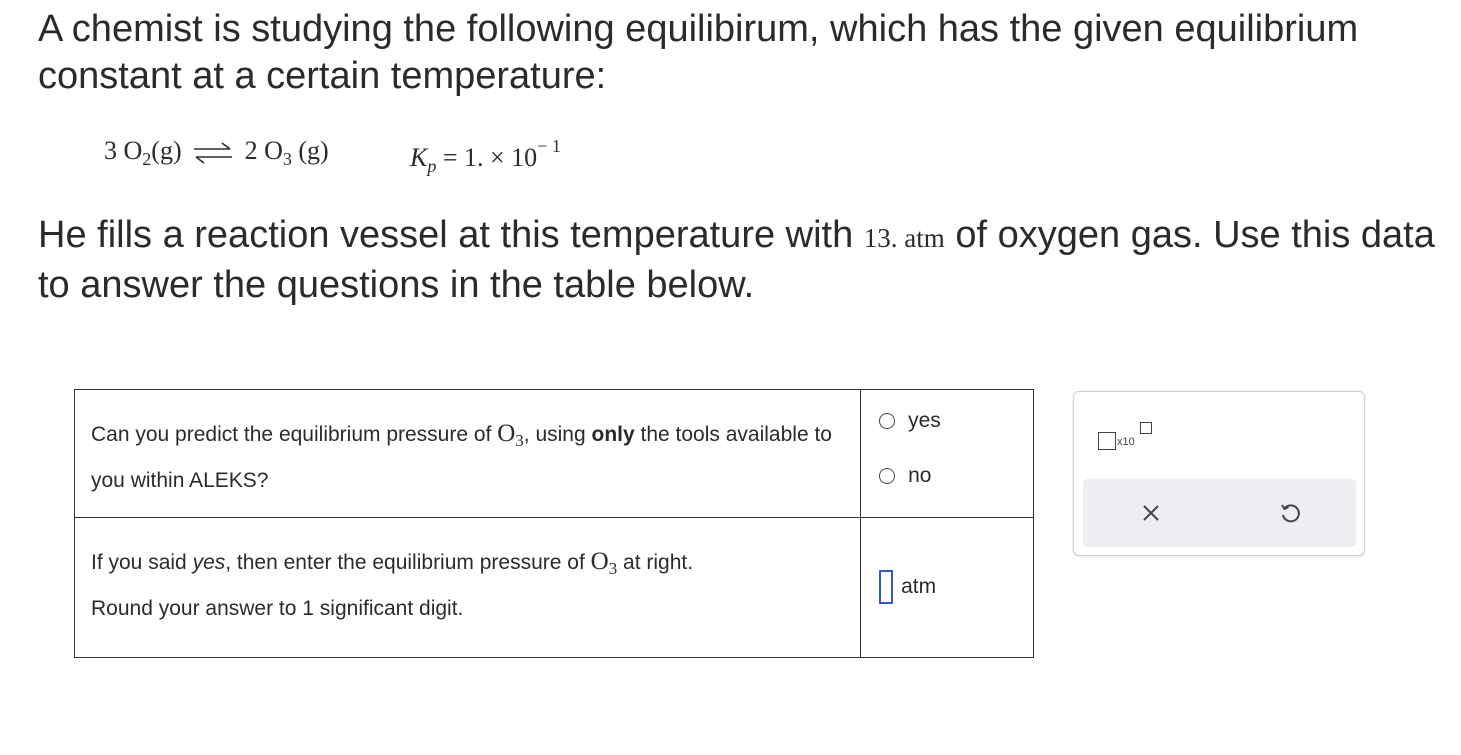 The image size is (1461, 755). What do you see at coordinates (887, 421) in the screenshot?
I see `yes-radio-button` at bounding box center [887, 421].